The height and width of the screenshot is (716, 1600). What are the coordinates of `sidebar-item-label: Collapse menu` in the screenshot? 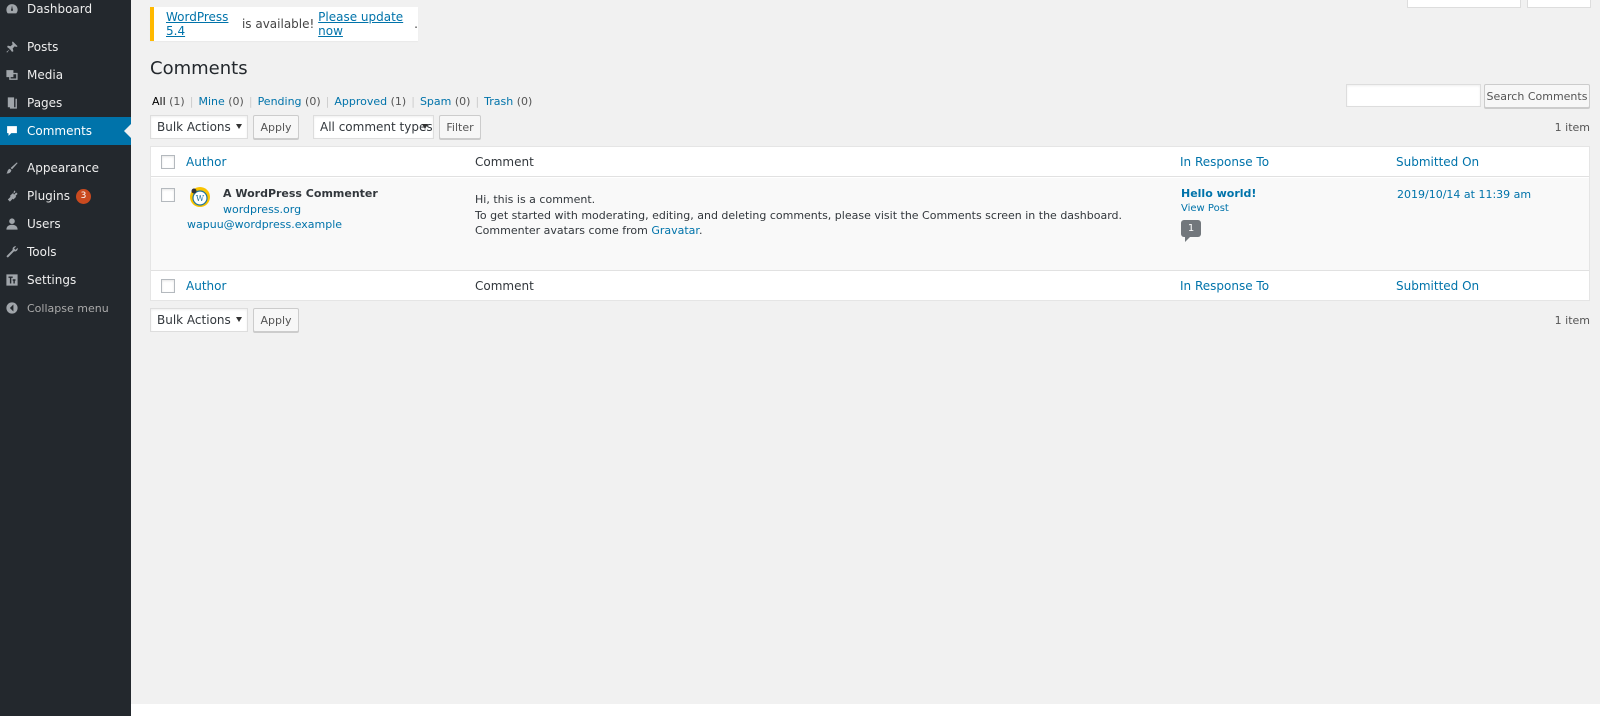 It's located at (68, 308).